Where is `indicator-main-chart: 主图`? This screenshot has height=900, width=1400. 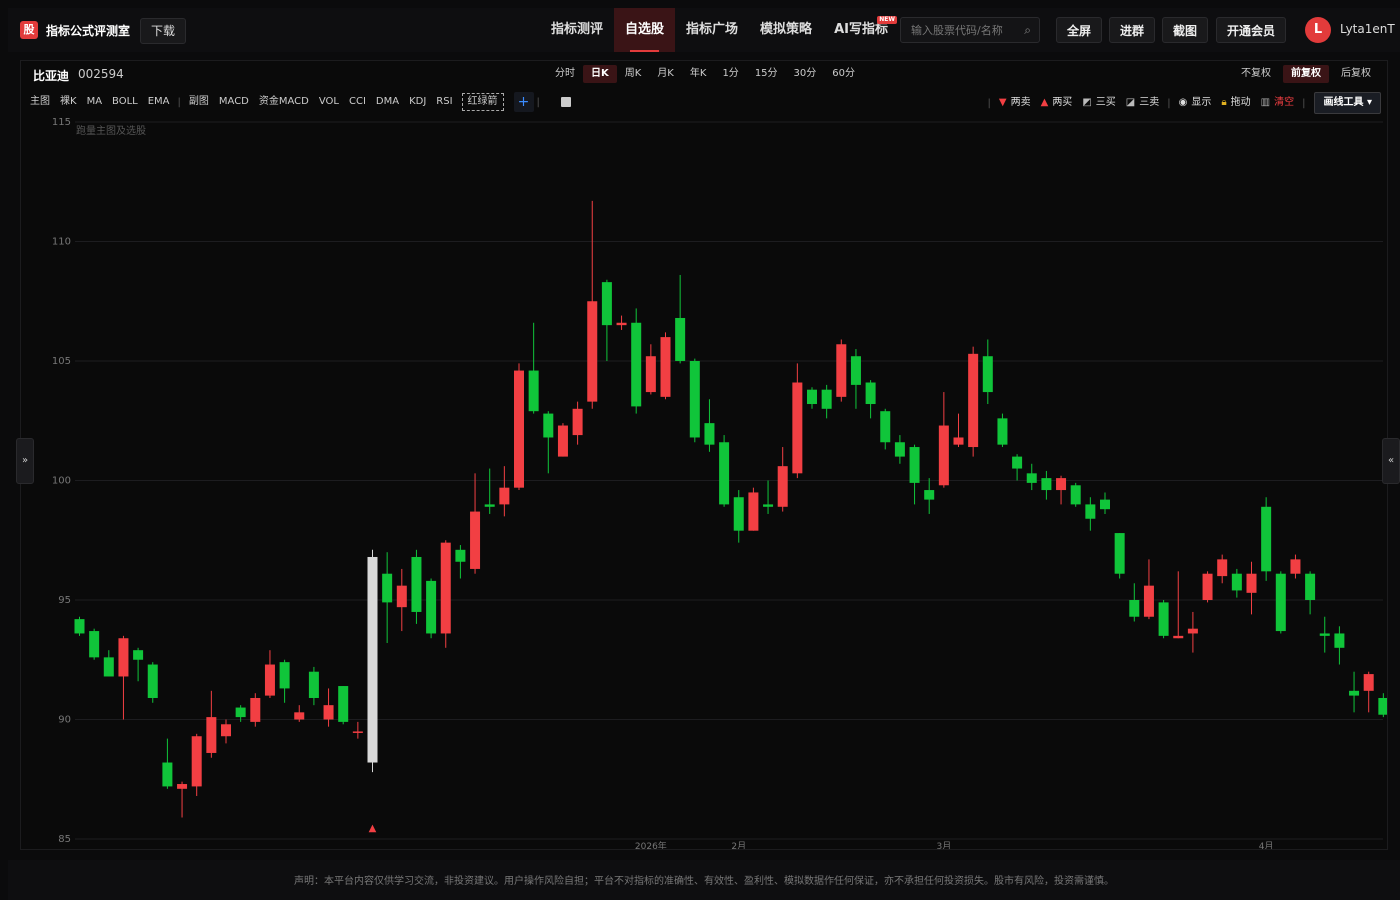 indicator-main-chart: 主图 is located at coordinates (40, 102).